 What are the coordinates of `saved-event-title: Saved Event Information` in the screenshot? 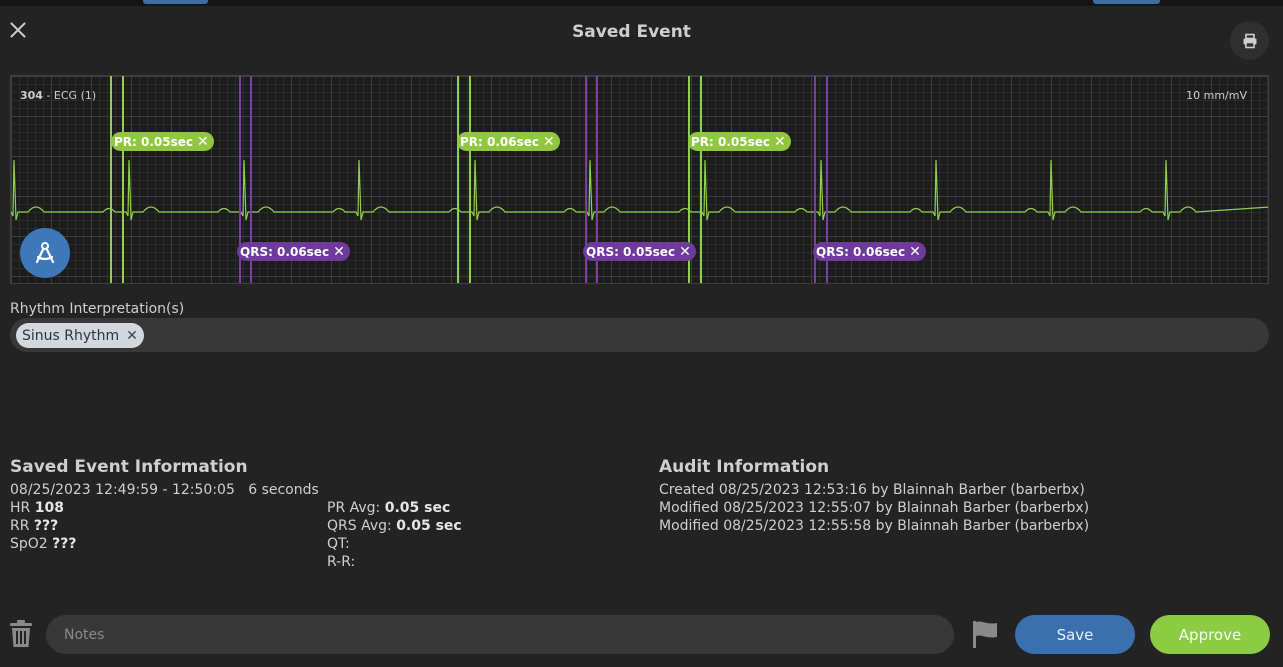 It's located at (129, 467).